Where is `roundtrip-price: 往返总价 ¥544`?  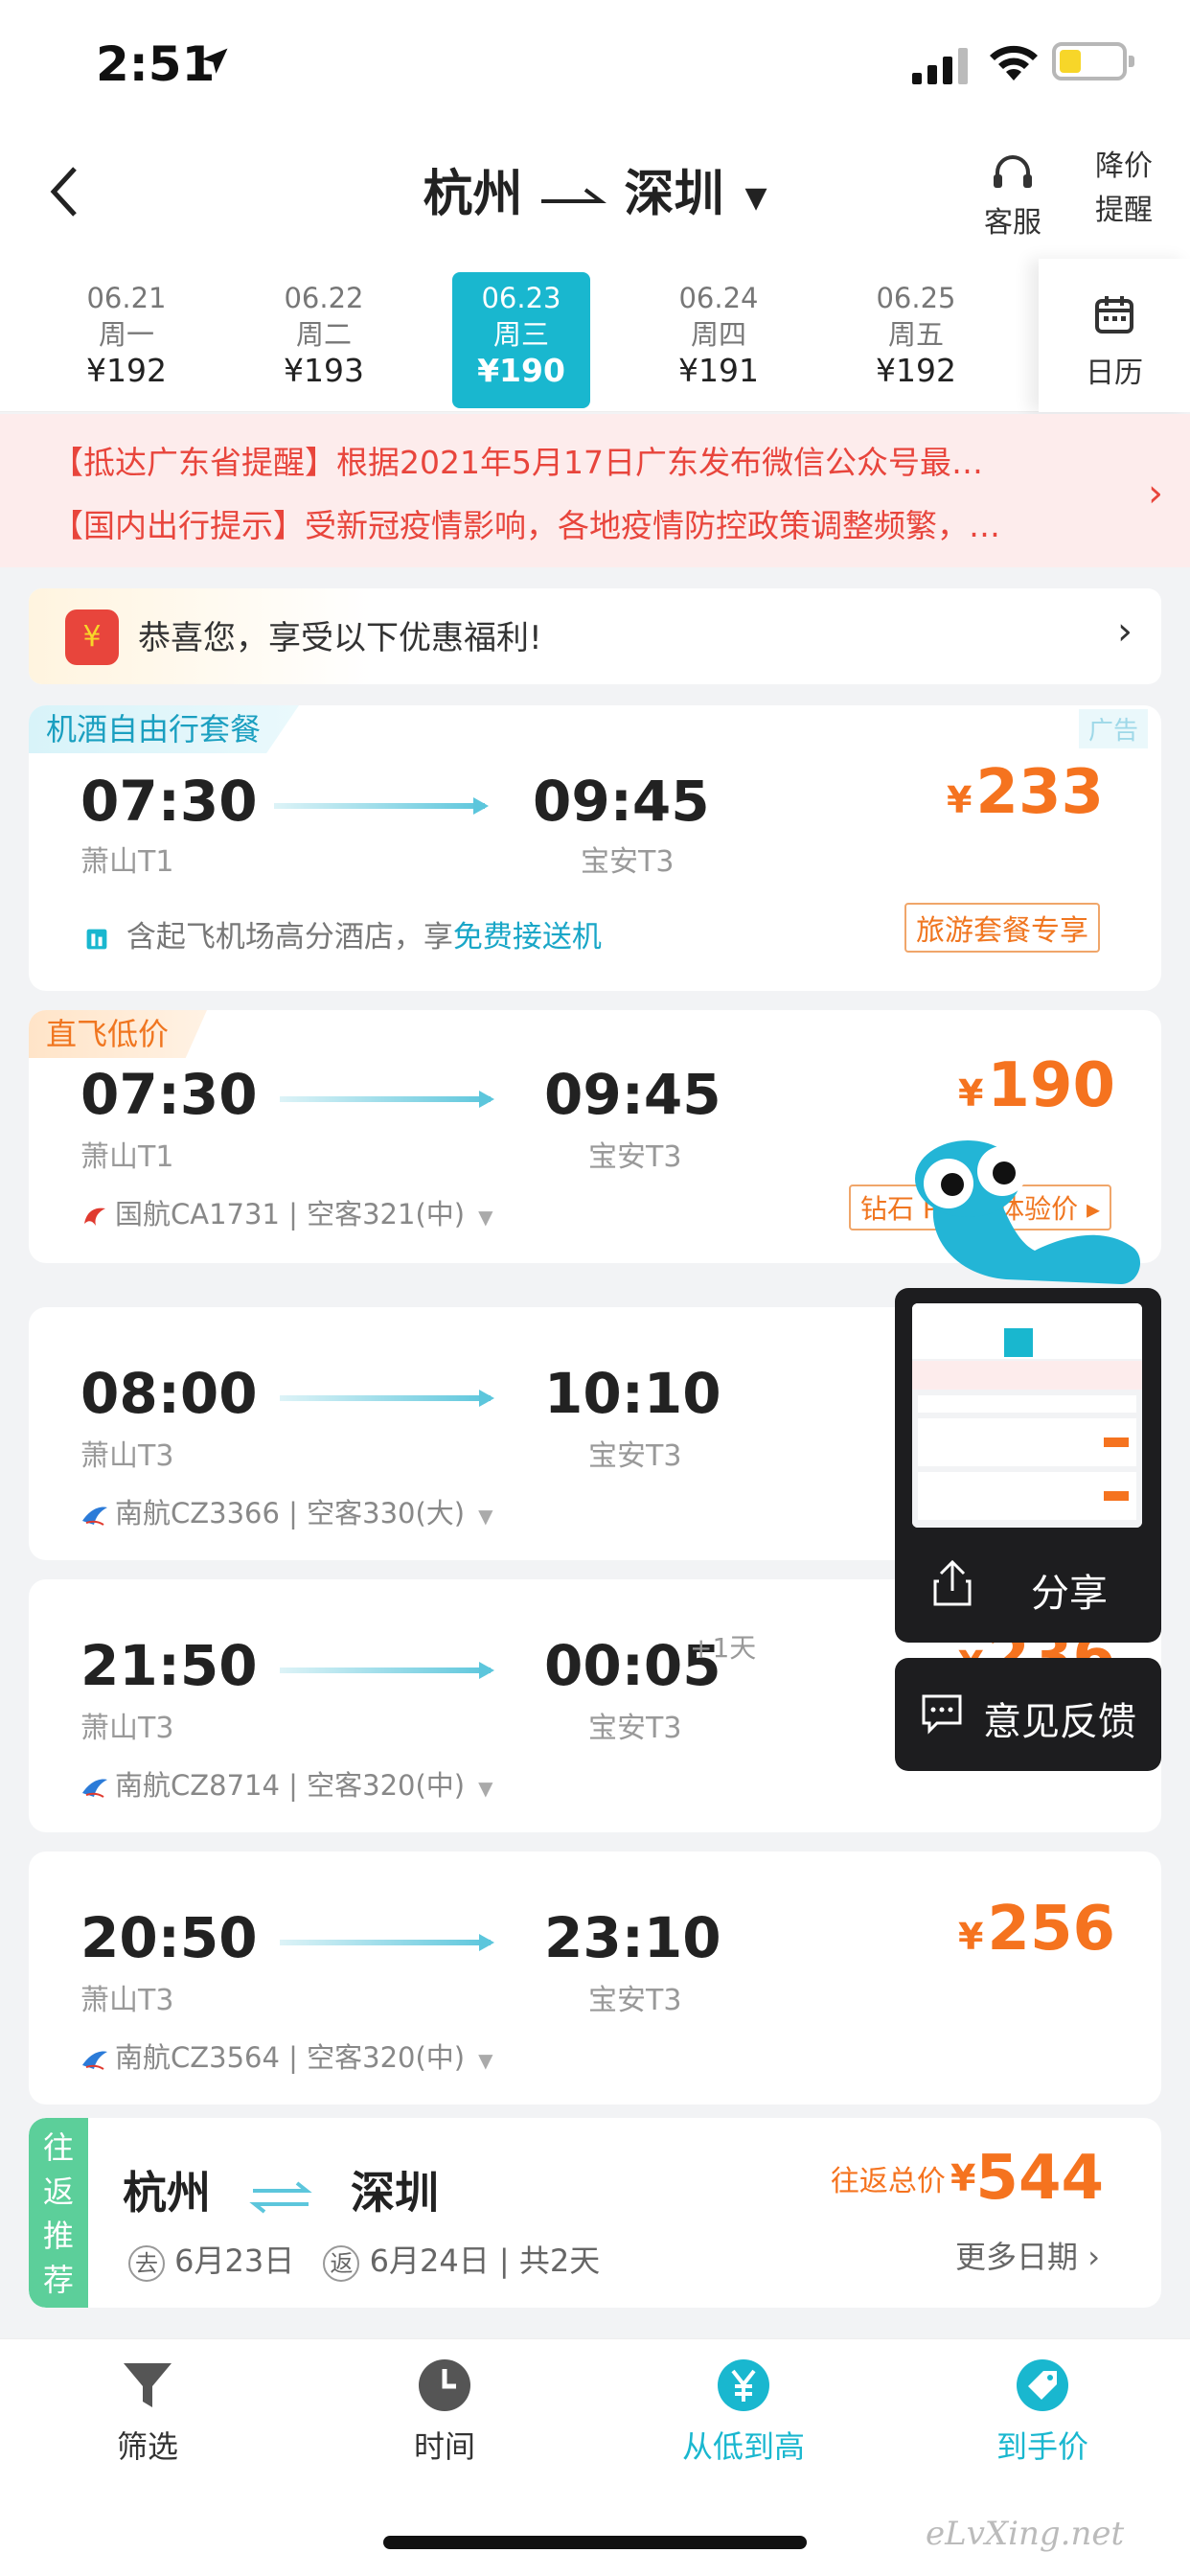
roundtrip-price: 往返总价 ¥544 is located at coordinates (968, 2179).